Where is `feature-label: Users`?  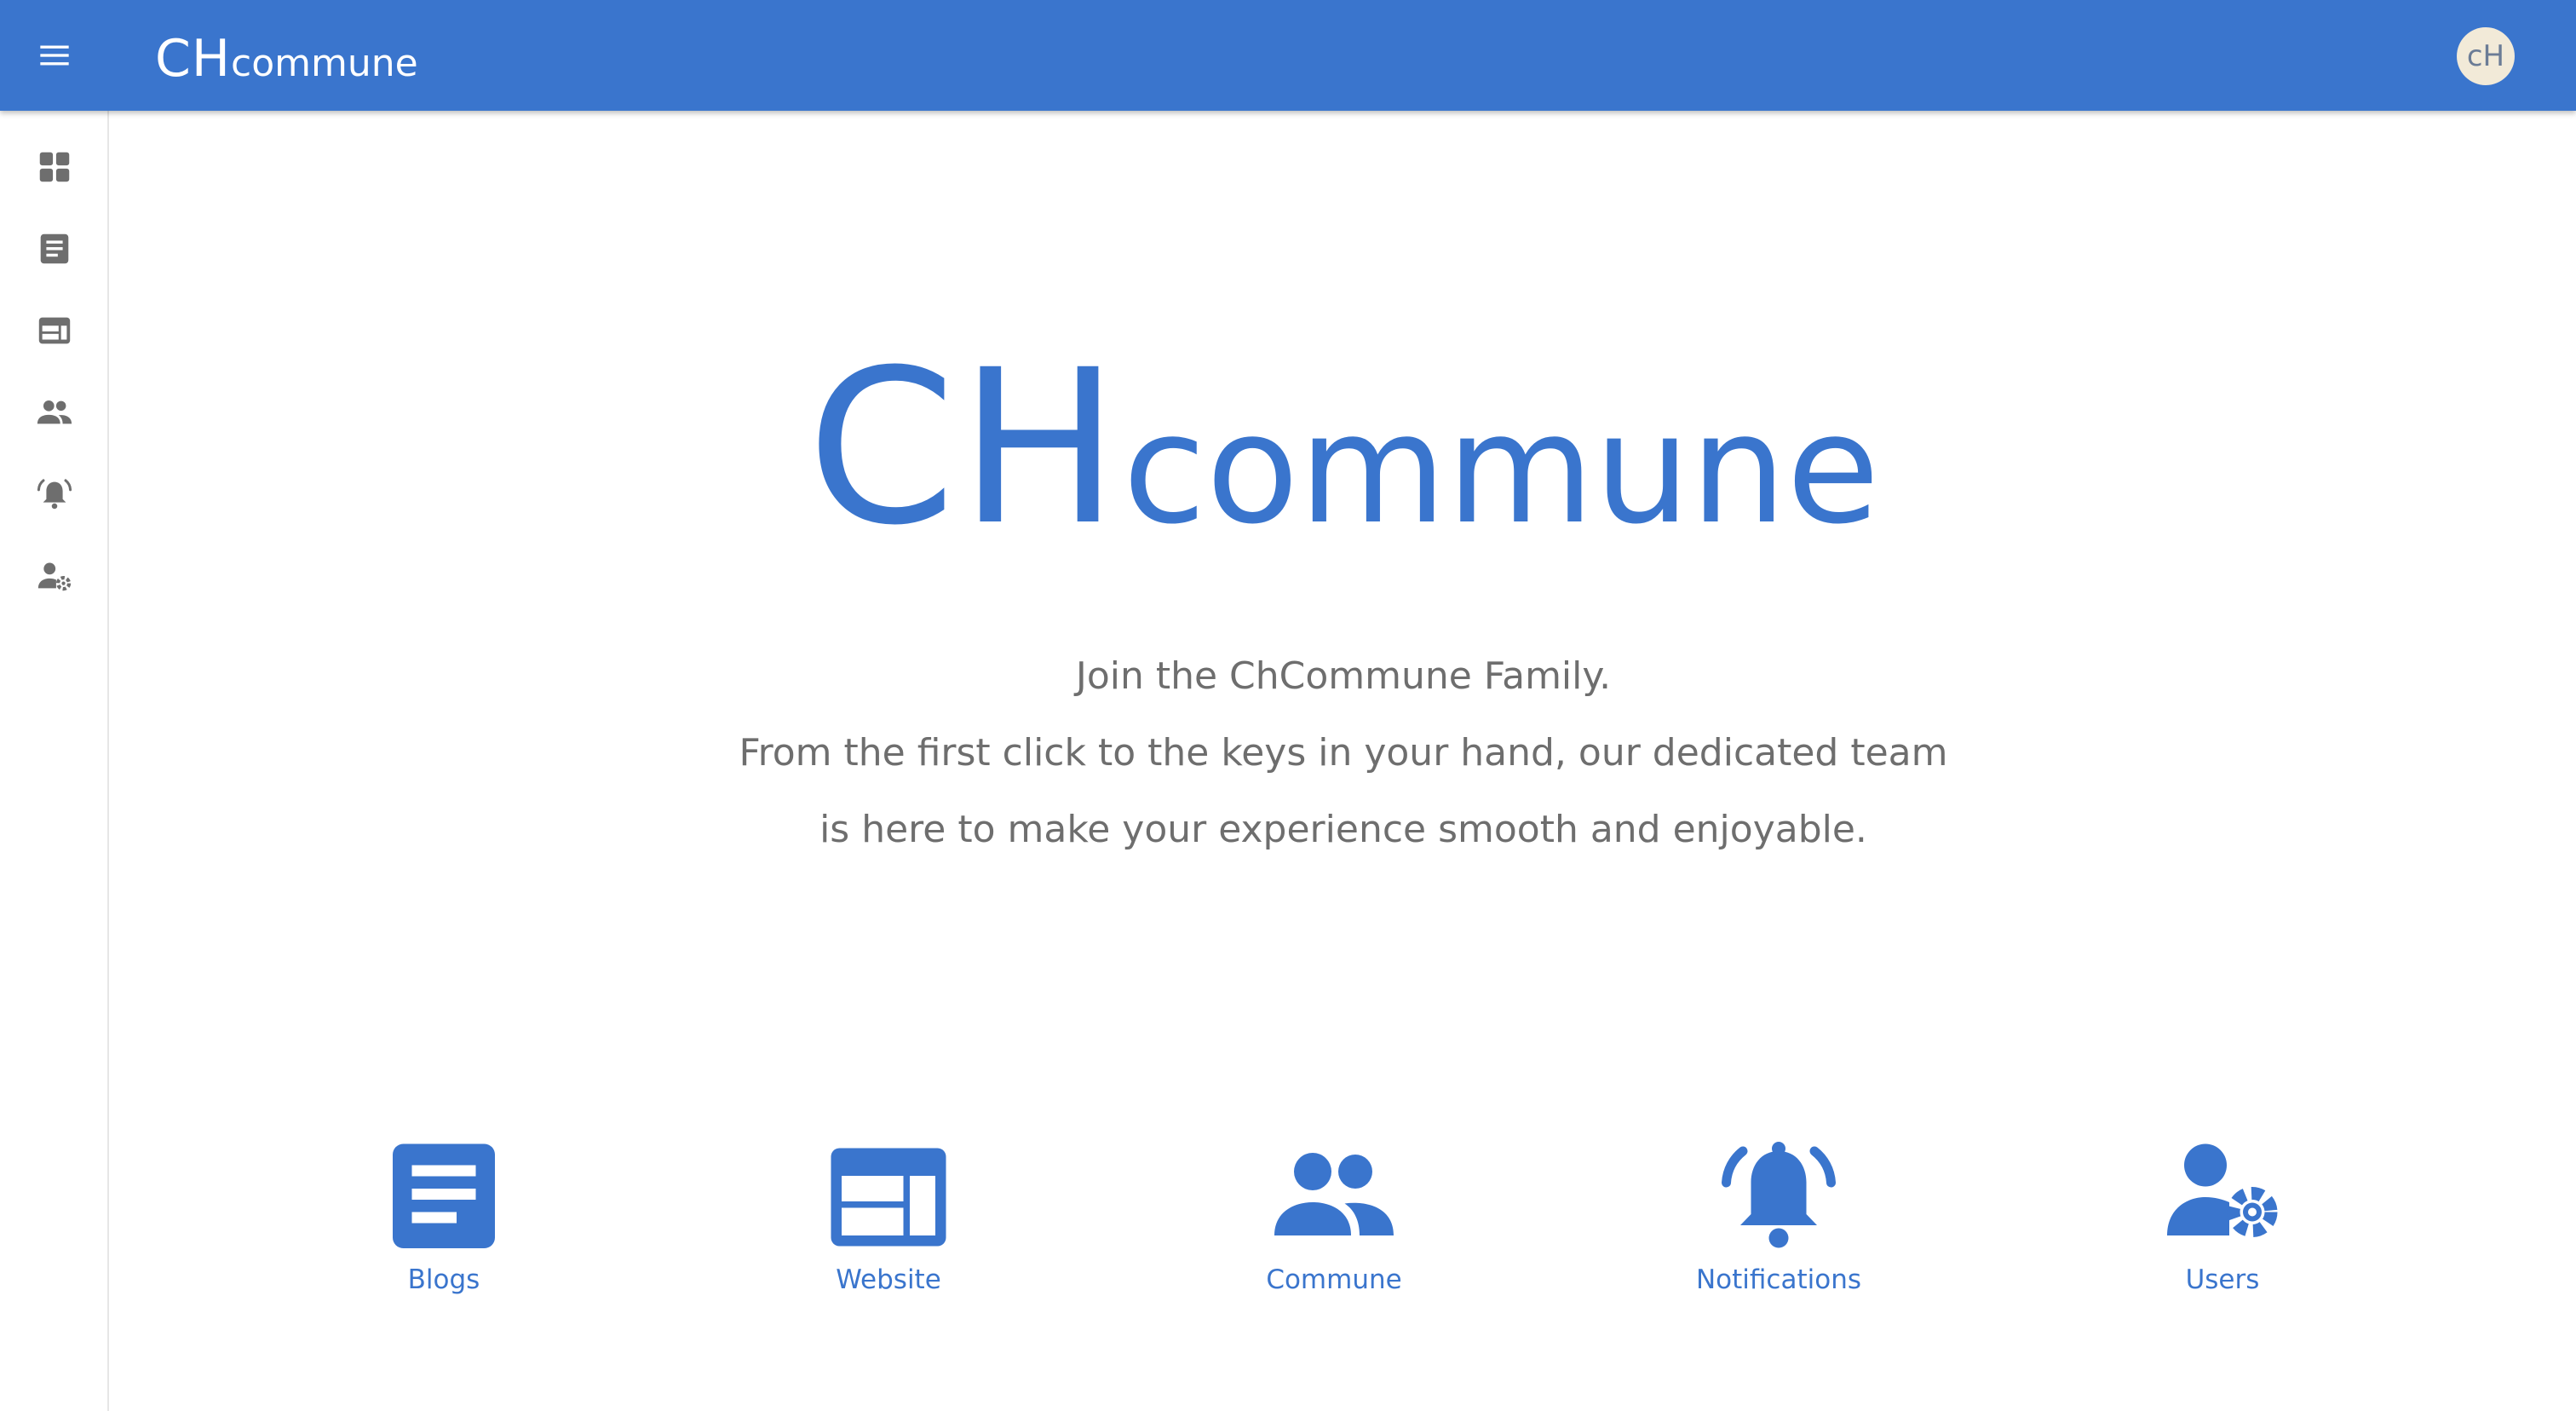 feature-label: Users is located at coordinates (2222, 1279).